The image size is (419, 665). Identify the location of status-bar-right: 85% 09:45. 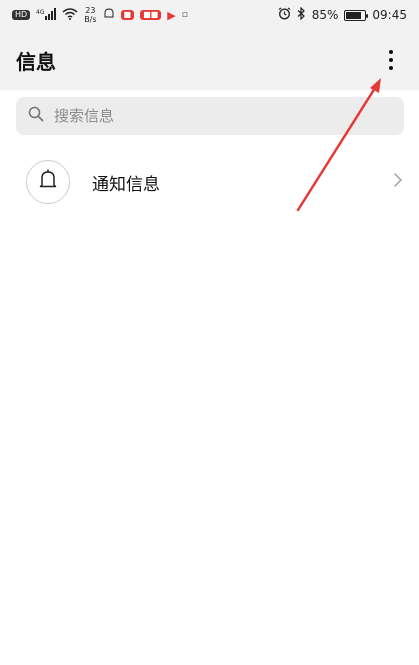
(342, 14).